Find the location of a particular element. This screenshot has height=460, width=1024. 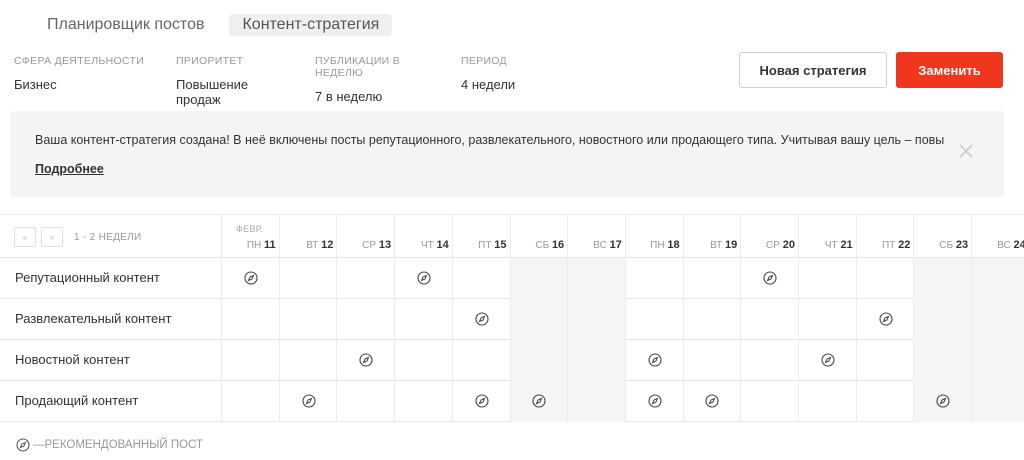

content-row: Репутационный контент is located at coordinates (512, 278).